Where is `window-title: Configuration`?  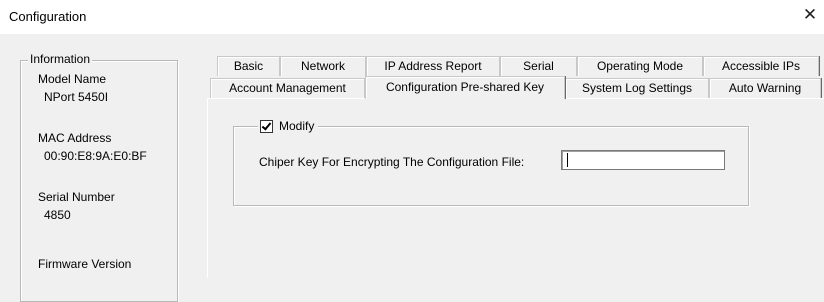 window-title: Configuration is located at coordinates (48, 16).